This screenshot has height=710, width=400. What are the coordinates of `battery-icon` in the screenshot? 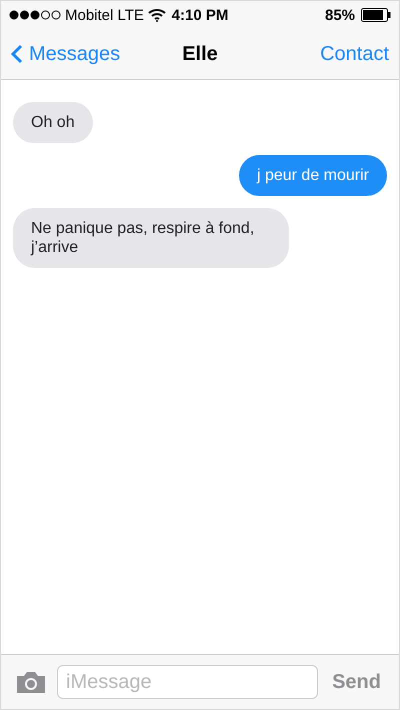 It's located at (376, 15).